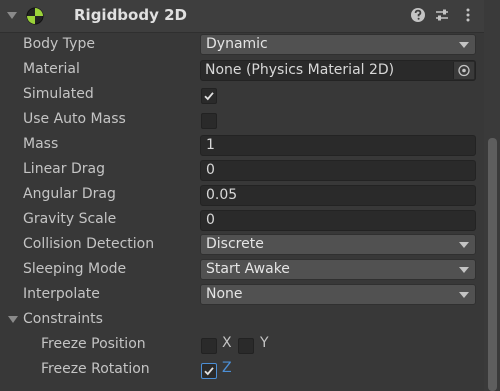 The width and height of the screenshot is (500, 391). Describe the element at coordinates (242, 16) in the screenshot. I see `component-header: Rigidbody 2D` at that location.